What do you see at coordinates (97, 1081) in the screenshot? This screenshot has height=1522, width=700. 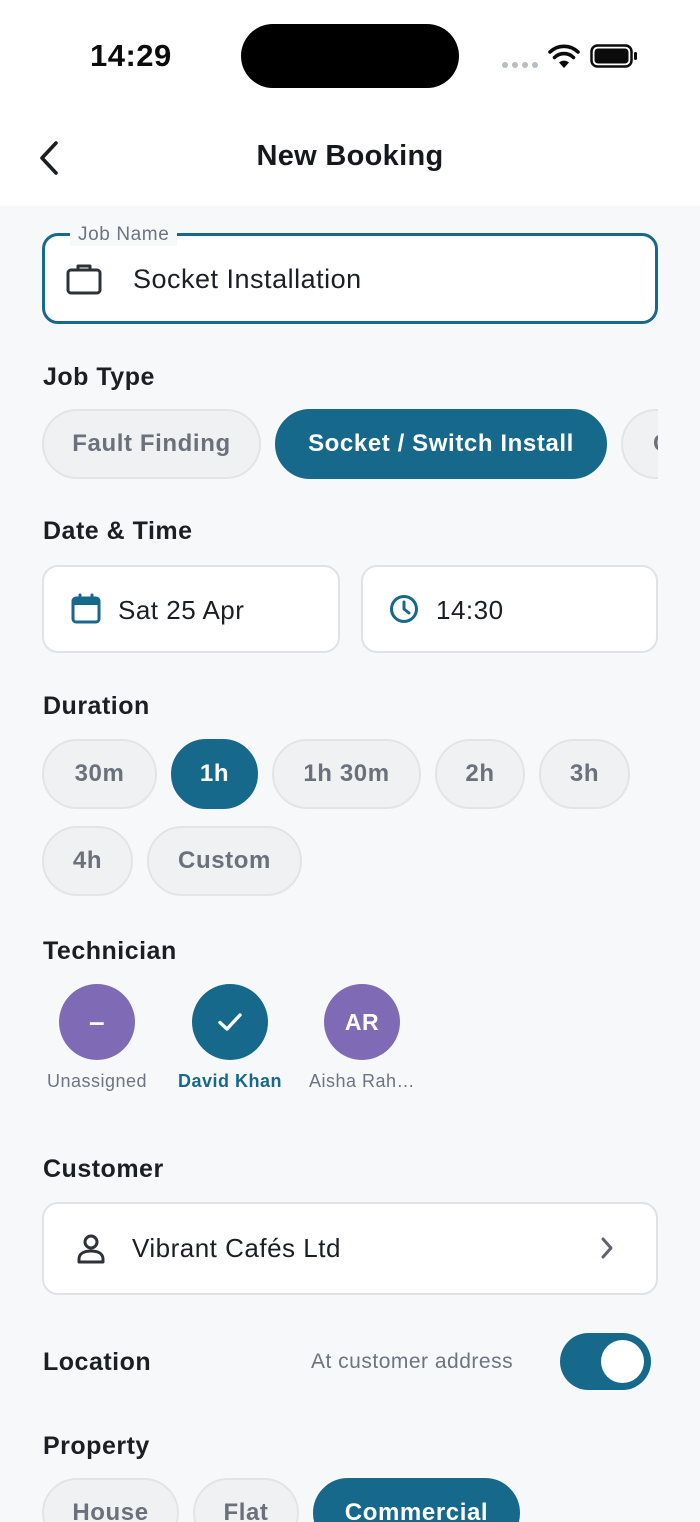 I see `technician-label-unassigned: Unassigned` at bounding box center [97, 1081].